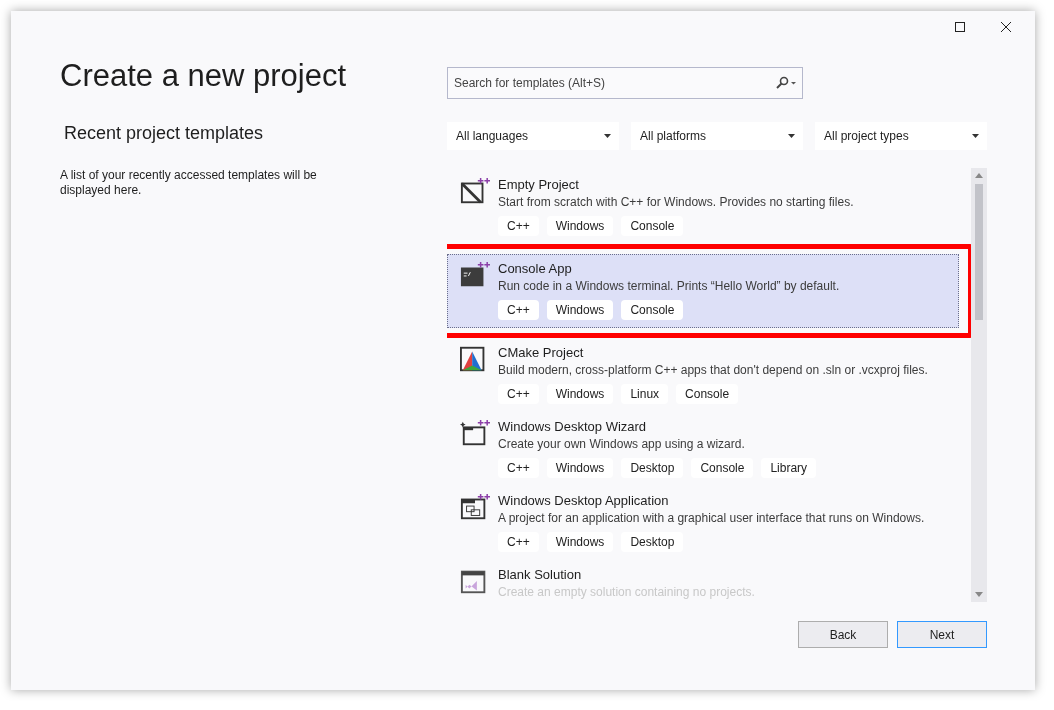 The height and width of the screenshot is (710, 1054). What do you see at coordinates (622, 444) in the screenshot?
I see `template-description: Create your own Windows app using a wizard.` at bounding box center [622, 444].